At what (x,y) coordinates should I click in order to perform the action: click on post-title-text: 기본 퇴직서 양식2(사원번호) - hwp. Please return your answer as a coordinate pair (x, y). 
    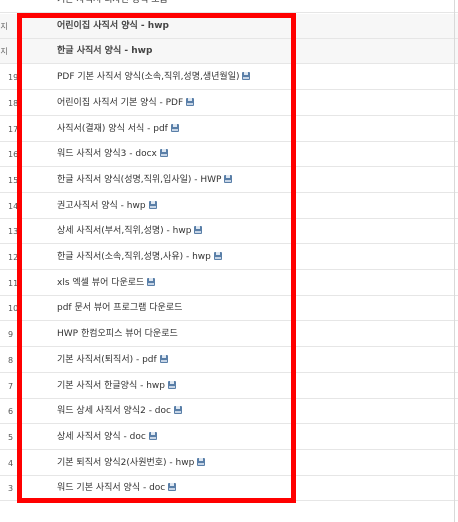
    Looking at the image, I should click on (126, 462).